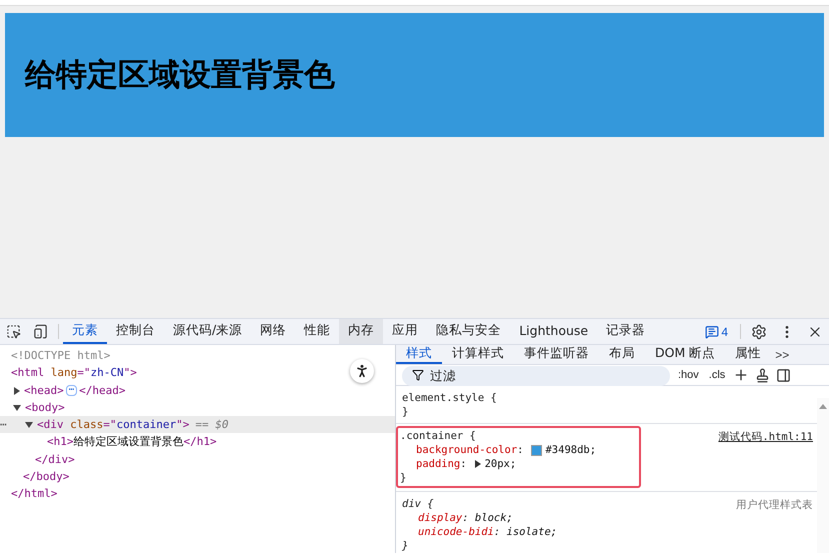 The height and width of the screenshot is (554, 829). What do you see at coordinates (46, 477) in the screenshot?
I see `closing-tag: </body>` at bounding box center [46, 477].